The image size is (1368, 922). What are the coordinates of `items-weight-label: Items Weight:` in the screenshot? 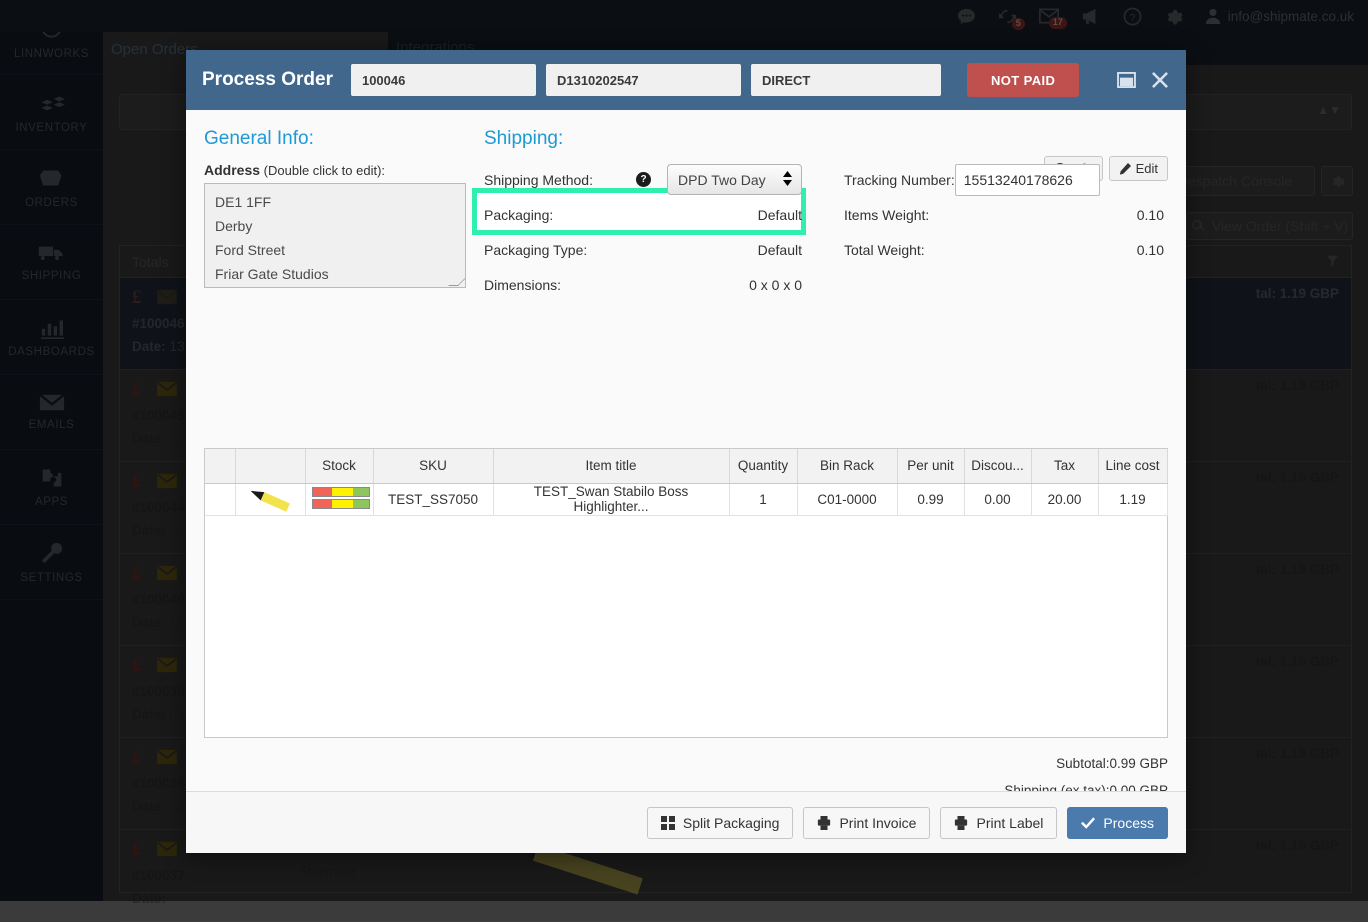 It's located at (887, 214).